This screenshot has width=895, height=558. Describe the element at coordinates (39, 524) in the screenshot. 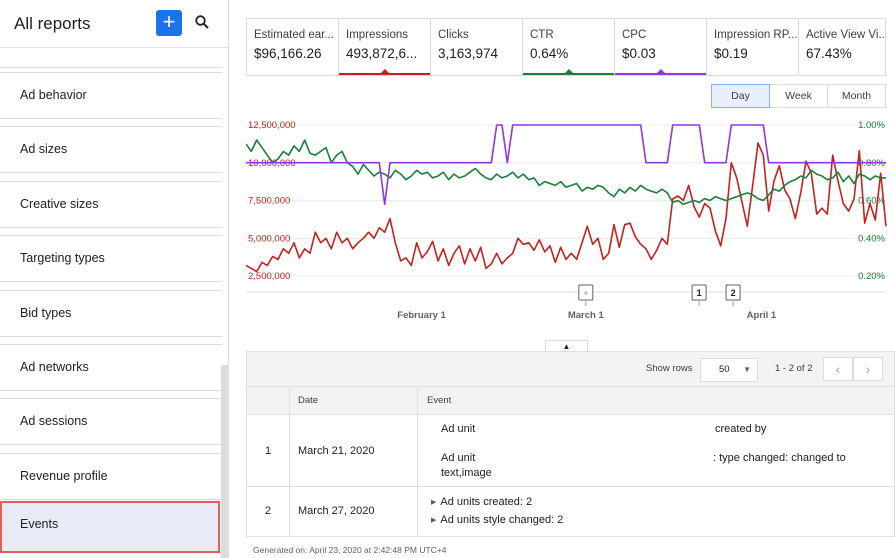

I see `sidebar-item-label: Events` at that location.